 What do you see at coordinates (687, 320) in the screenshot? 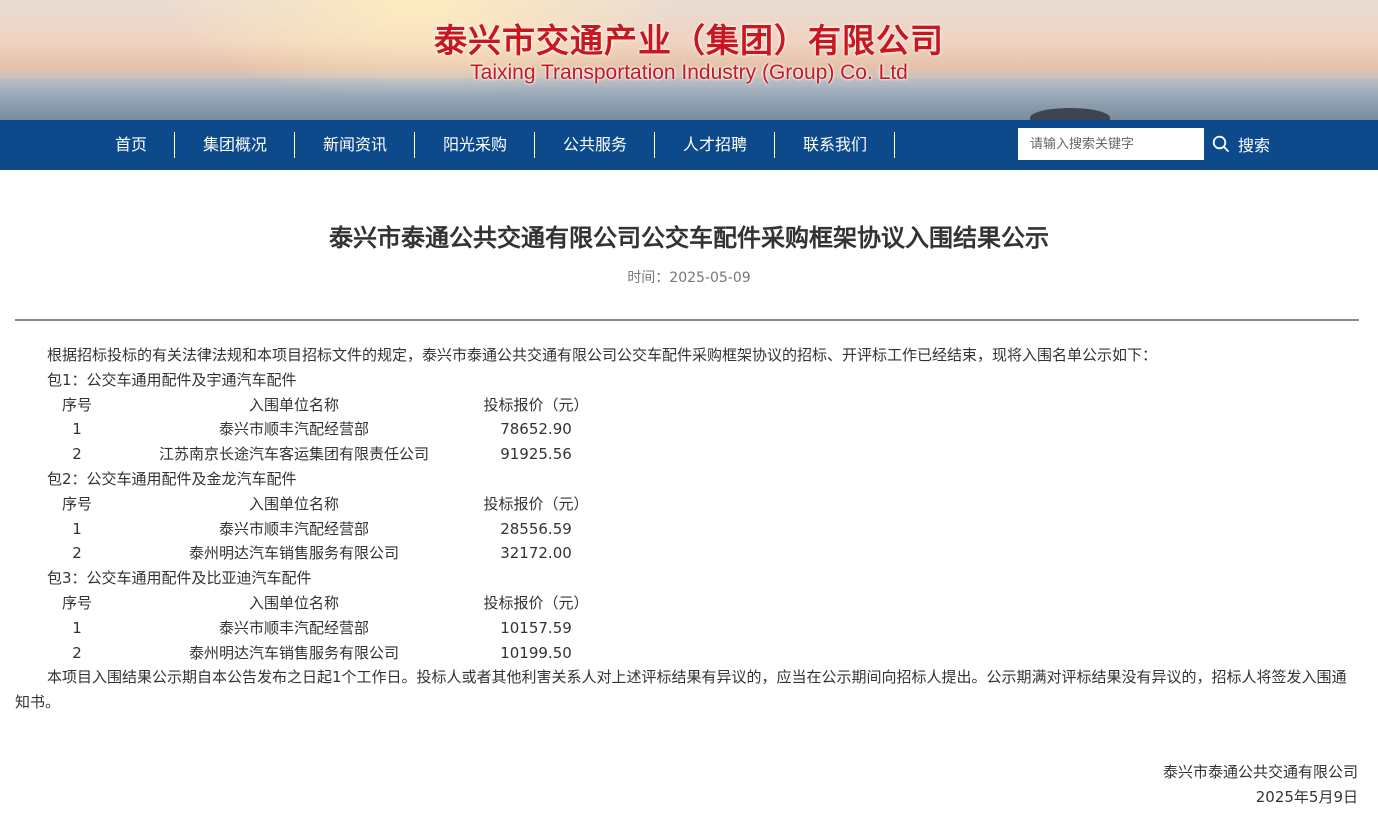
I see `divider` at bounding box center [687, 320].